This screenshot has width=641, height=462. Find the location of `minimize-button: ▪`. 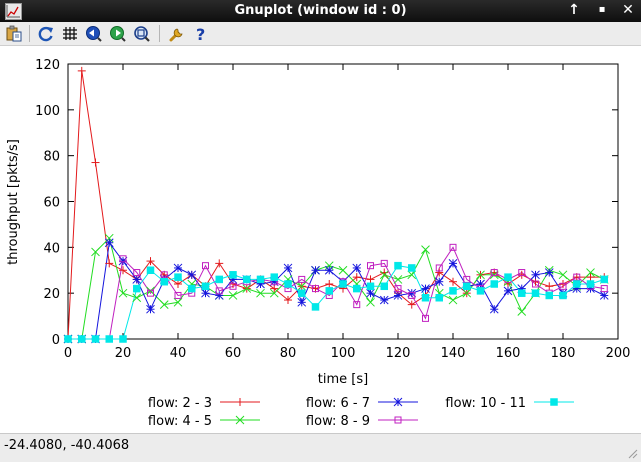

minimize-button: ▪ is located at coordinates (602, 10).